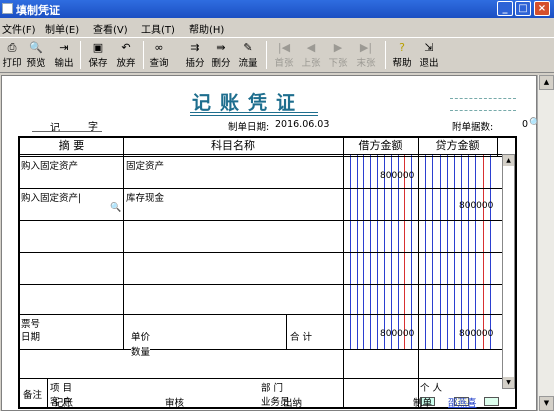 The width and height of the screenshot is (554, 411). Describe the element at coordinates (98, 55) in the screenshot. I see `save-button: ▣ 保存` at that location.